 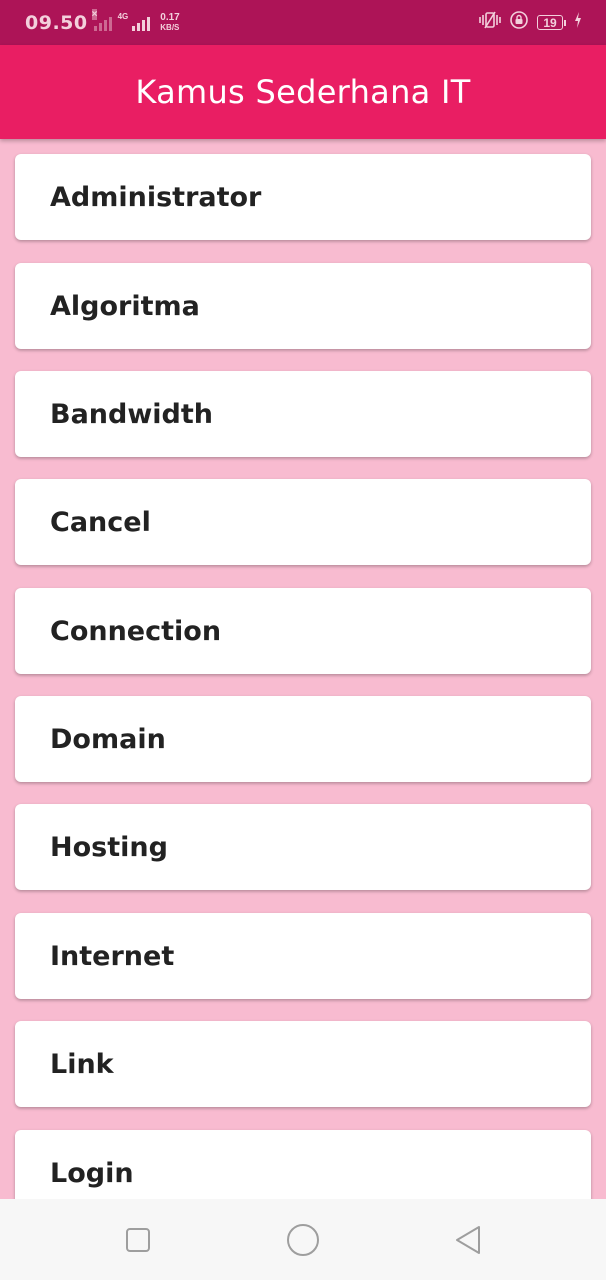 I want to click on list-item-label: Bandwidth, so click(x=132, y=414).